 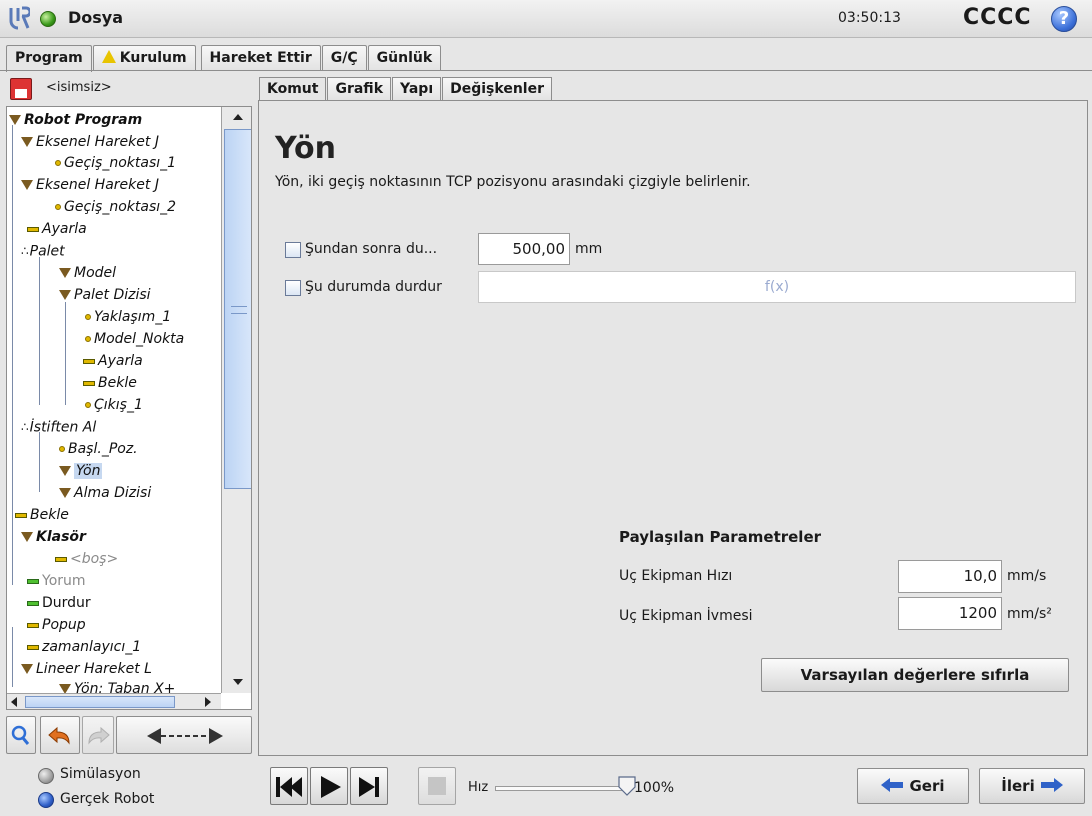 I want to click on halt-dash-icon, so click(x=33, y=603).